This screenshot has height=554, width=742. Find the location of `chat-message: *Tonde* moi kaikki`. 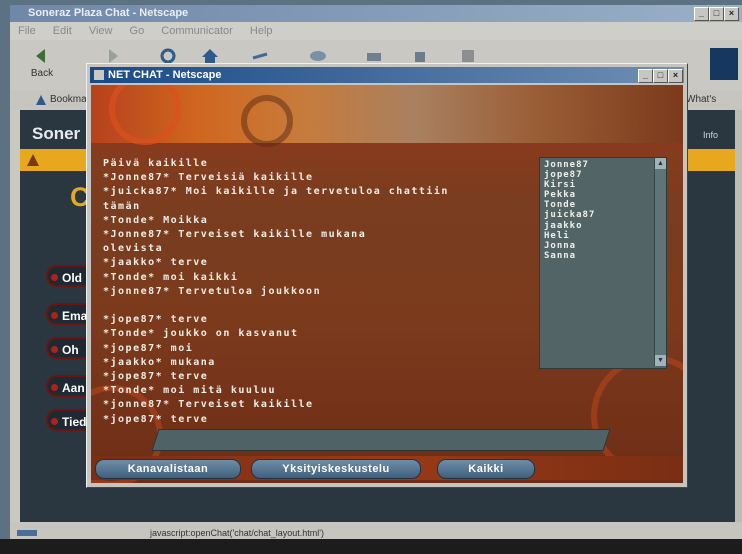

chat-message: *Tonde* moi kaikki is located at coordinates (171, 277).